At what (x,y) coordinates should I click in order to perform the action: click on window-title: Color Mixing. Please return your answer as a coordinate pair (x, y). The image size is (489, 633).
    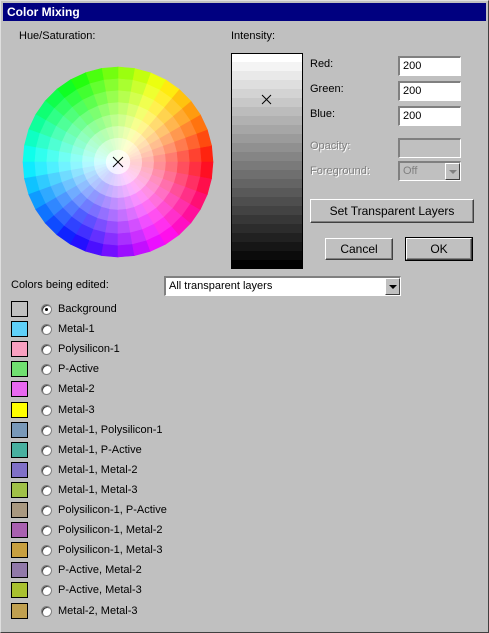
    Looking at the image, I should click on (244, 12).